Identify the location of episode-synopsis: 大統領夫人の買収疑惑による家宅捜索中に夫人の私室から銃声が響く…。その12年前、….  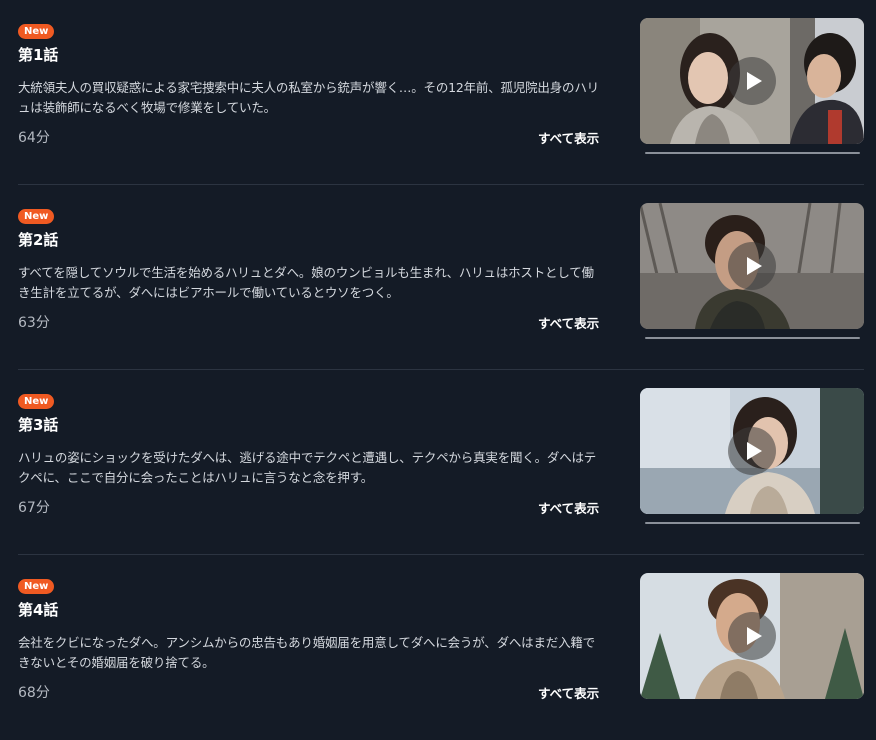
(308, 97).